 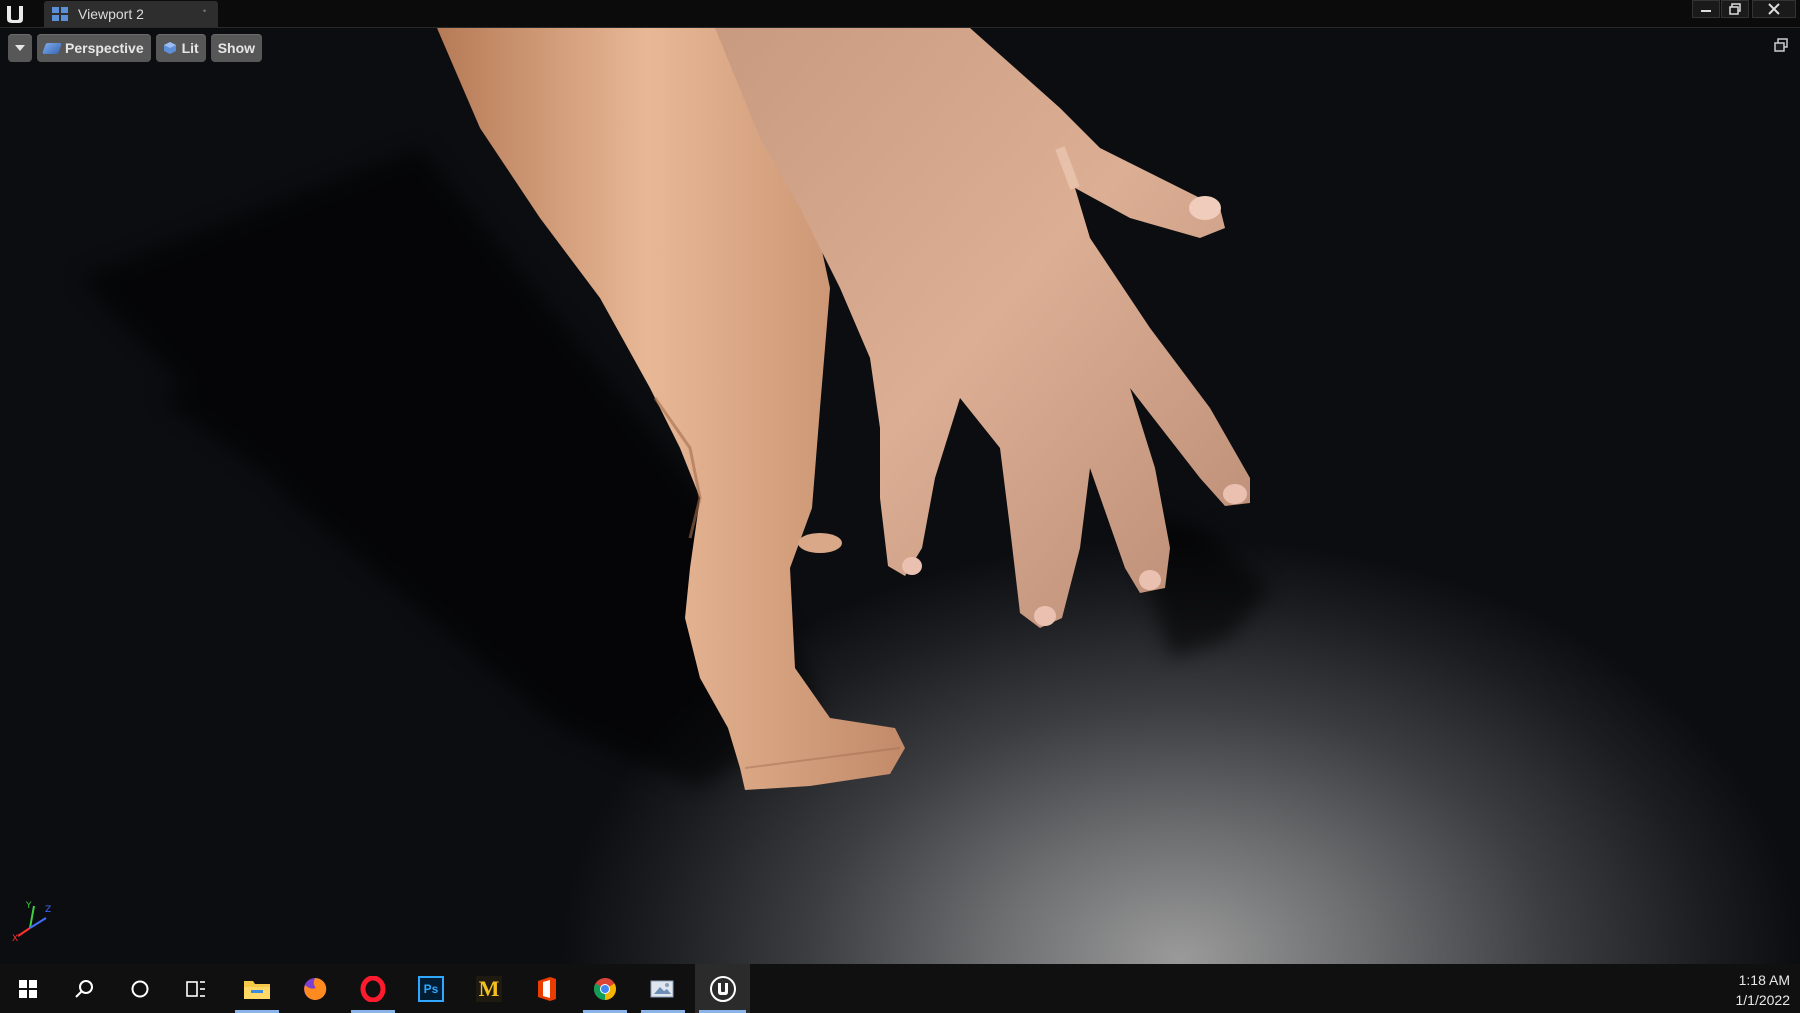 What do you see at coordinates (900, 988) in the screenshot?
I see `windows-taskbar: Ps M 1:18 AM 1/1/2022` at bounding box center [900, 988].